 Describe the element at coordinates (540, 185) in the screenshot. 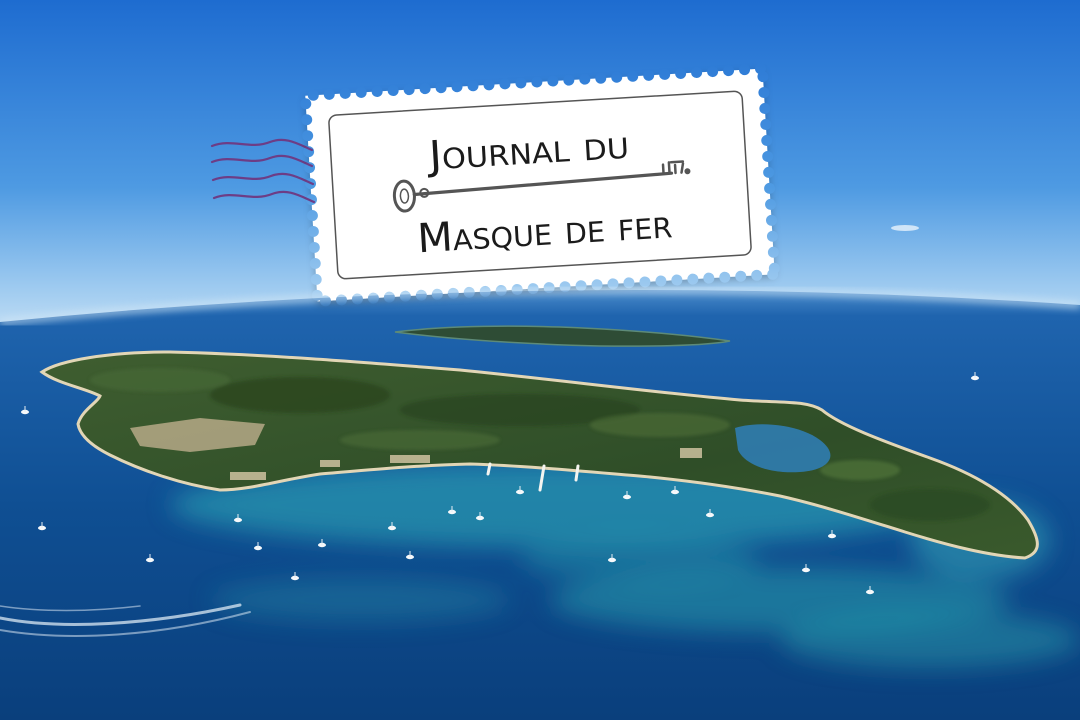

I see `stamp: Journal du Masque de fer` at that location.